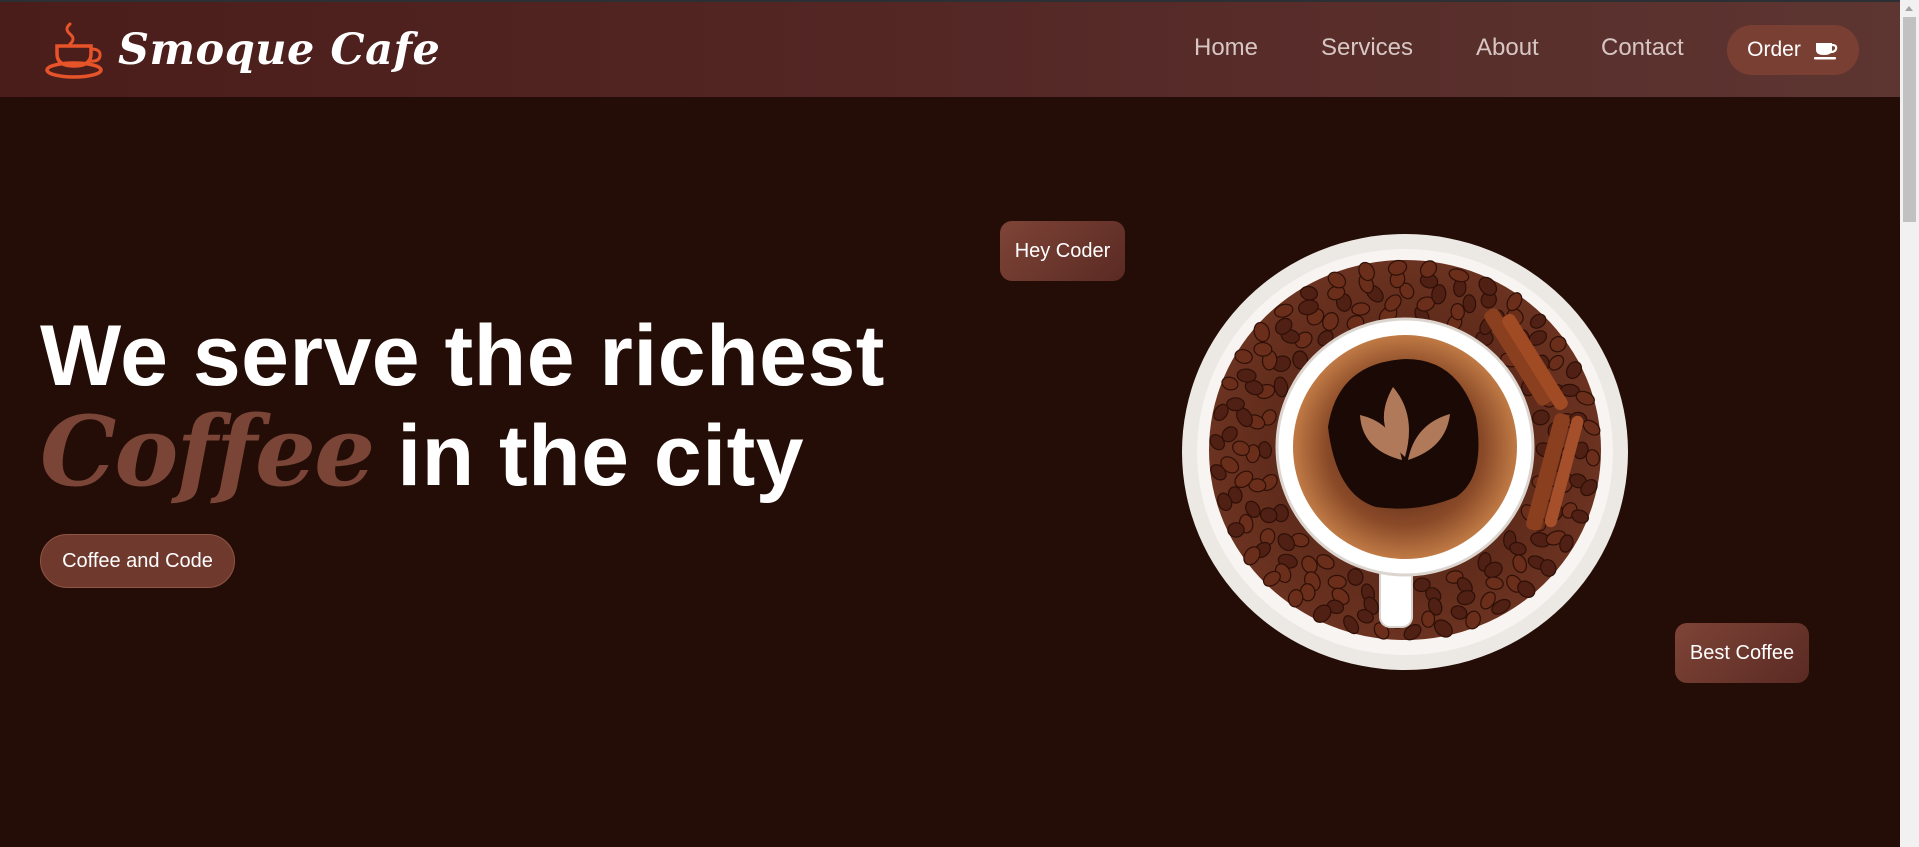 Image resolution: width=1919 pixels, height=847 pixels. What do you see at coordinates (1367, 48) in the screenshot?
I see `nav-services: Services` at bounding box center [1367, 48].